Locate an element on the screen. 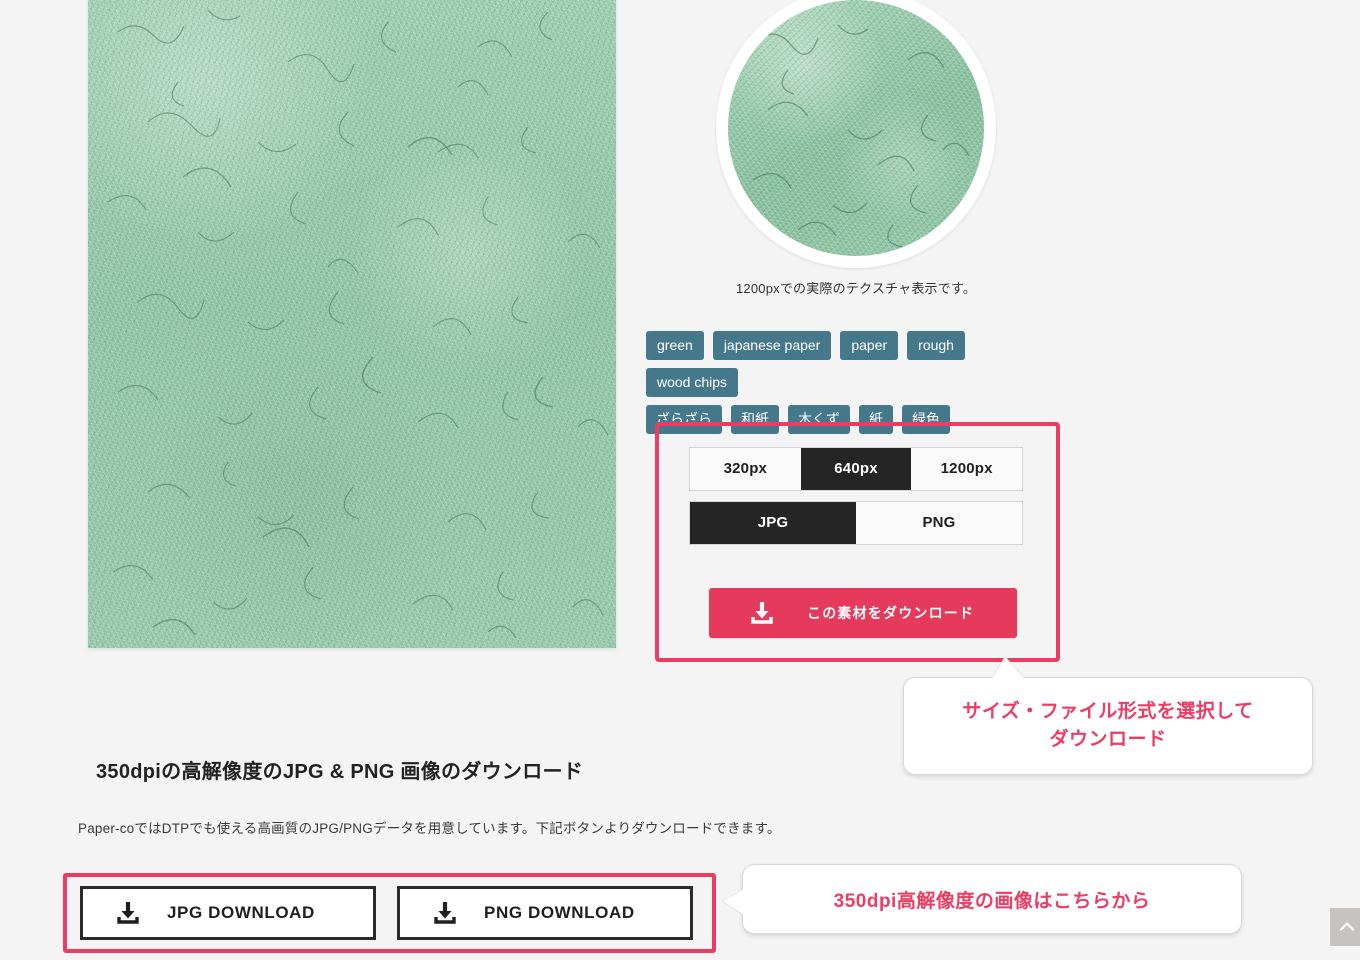  size-selector-group: 320px 640px 1200px is located at coordinates (856, 469).